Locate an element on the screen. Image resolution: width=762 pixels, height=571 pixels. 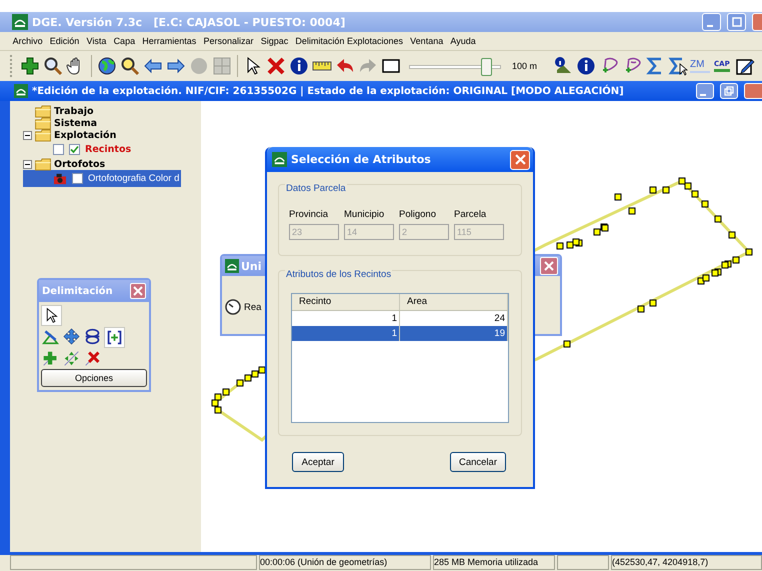
dialog-title: Selección de Atributos is located at coordinates (361, 159).